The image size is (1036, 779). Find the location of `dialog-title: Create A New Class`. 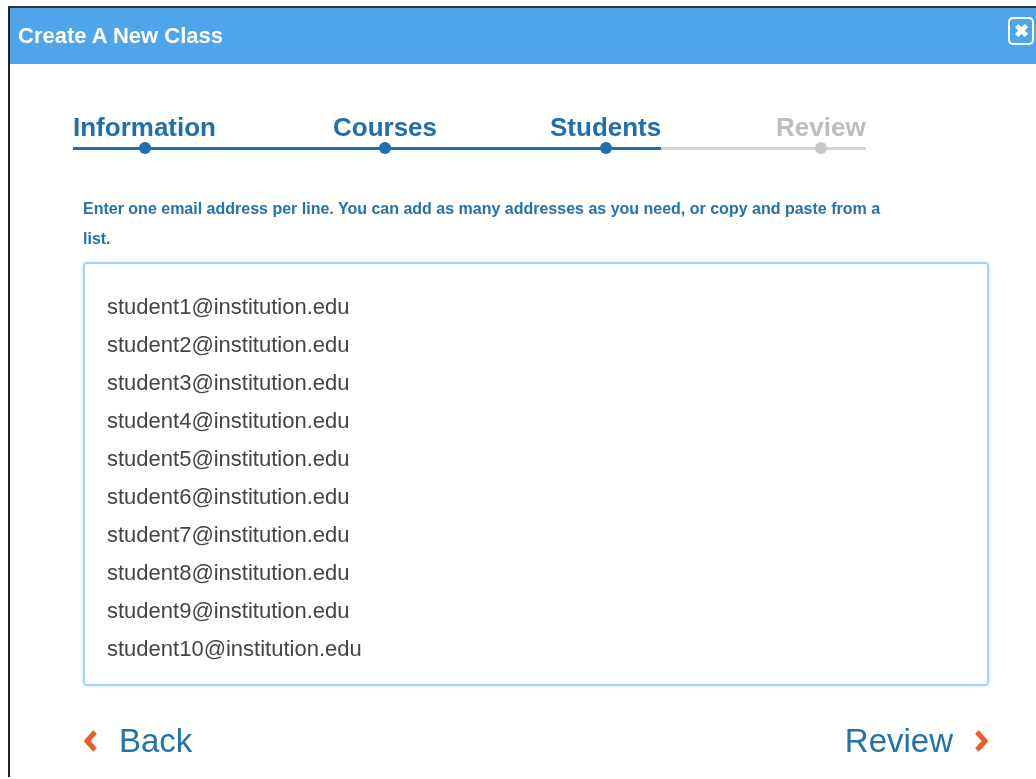

dialog-title: Create A New Class is located at coordinates (120, 36).